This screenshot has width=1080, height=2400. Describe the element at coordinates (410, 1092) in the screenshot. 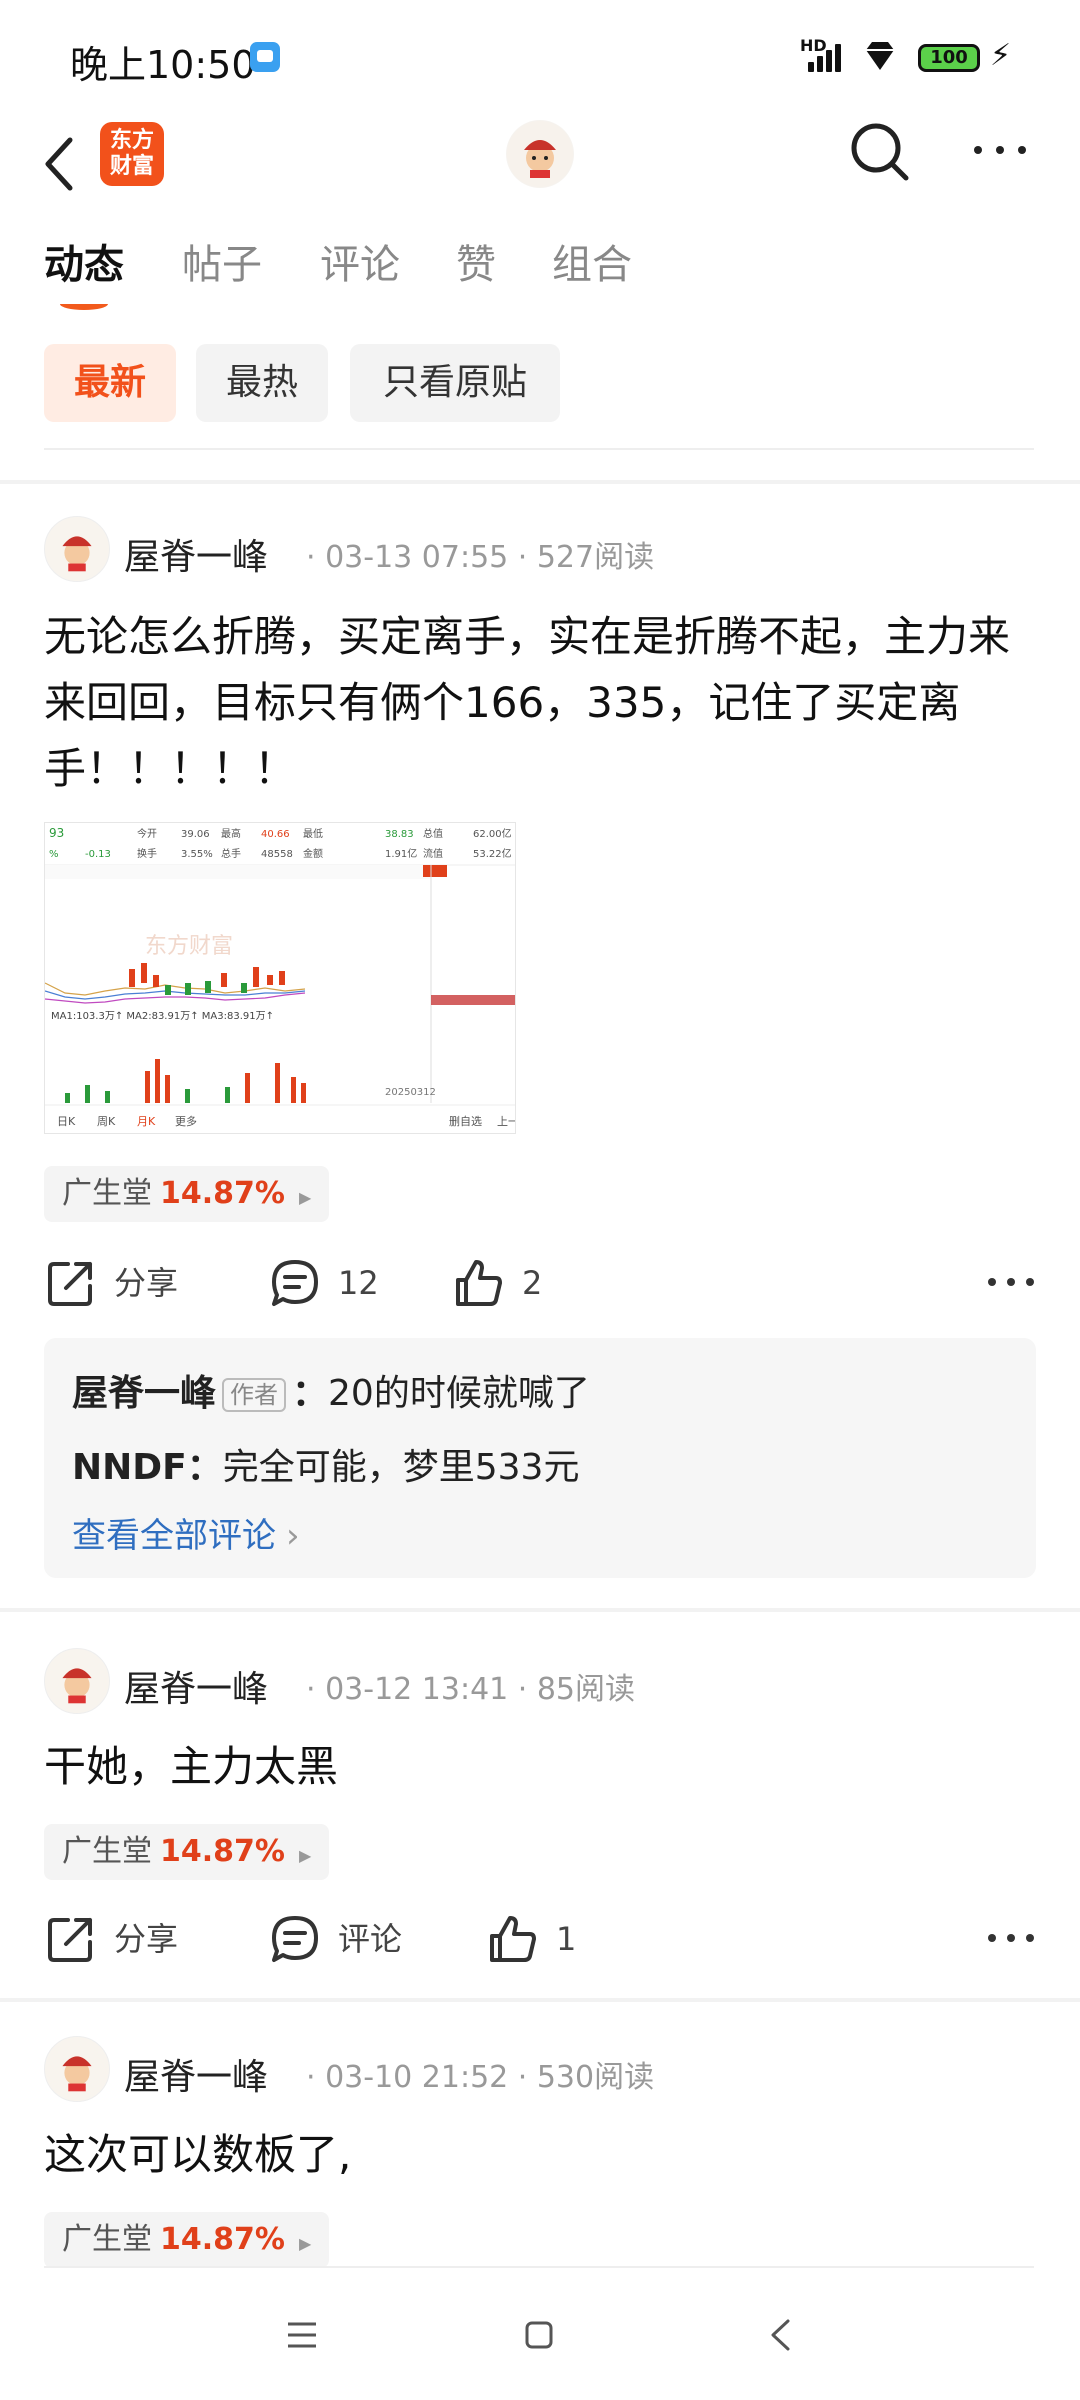

I see `chart-date: 20250312` at that location.